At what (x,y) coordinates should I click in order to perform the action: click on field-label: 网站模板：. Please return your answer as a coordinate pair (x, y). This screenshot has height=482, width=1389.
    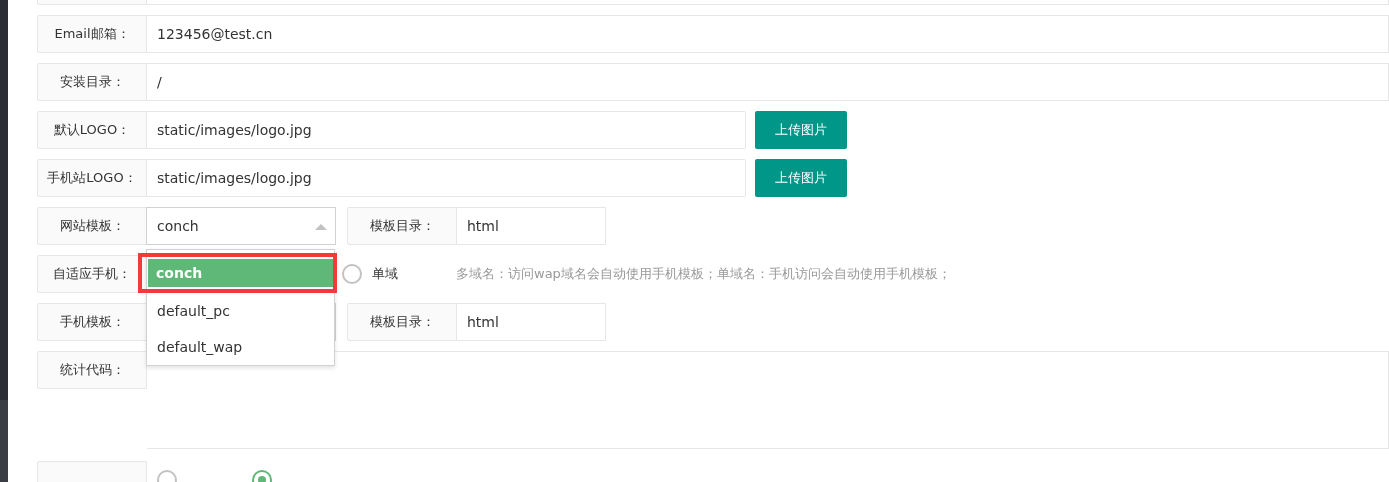
    Looking at the image, I should click on (92, 226).